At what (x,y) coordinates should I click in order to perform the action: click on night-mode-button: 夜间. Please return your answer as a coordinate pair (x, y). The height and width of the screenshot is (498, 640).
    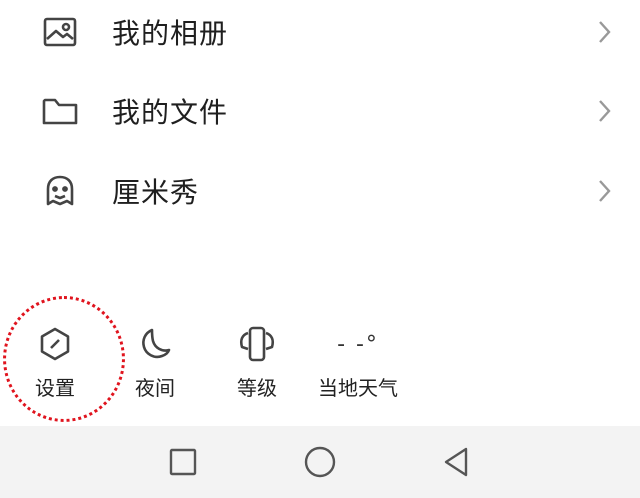
    Looking at the image, I should click on (155, 362).